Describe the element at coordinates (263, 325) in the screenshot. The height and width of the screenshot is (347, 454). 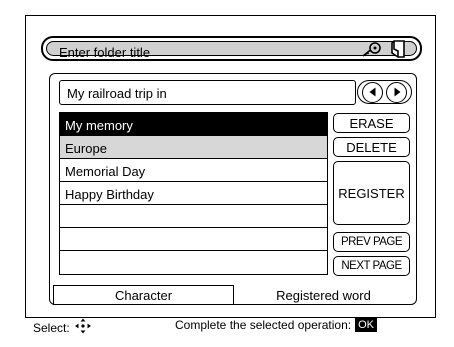
I see `complete-label: Complete the selected operation:` at that location.